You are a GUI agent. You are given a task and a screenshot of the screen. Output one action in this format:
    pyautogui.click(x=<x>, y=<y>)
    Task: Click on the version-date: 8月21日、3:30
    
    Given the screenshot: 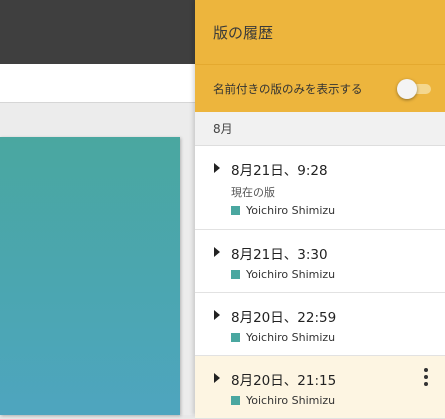 What is the action you would take?
    pyautogui.click(x=279, y=255)
    